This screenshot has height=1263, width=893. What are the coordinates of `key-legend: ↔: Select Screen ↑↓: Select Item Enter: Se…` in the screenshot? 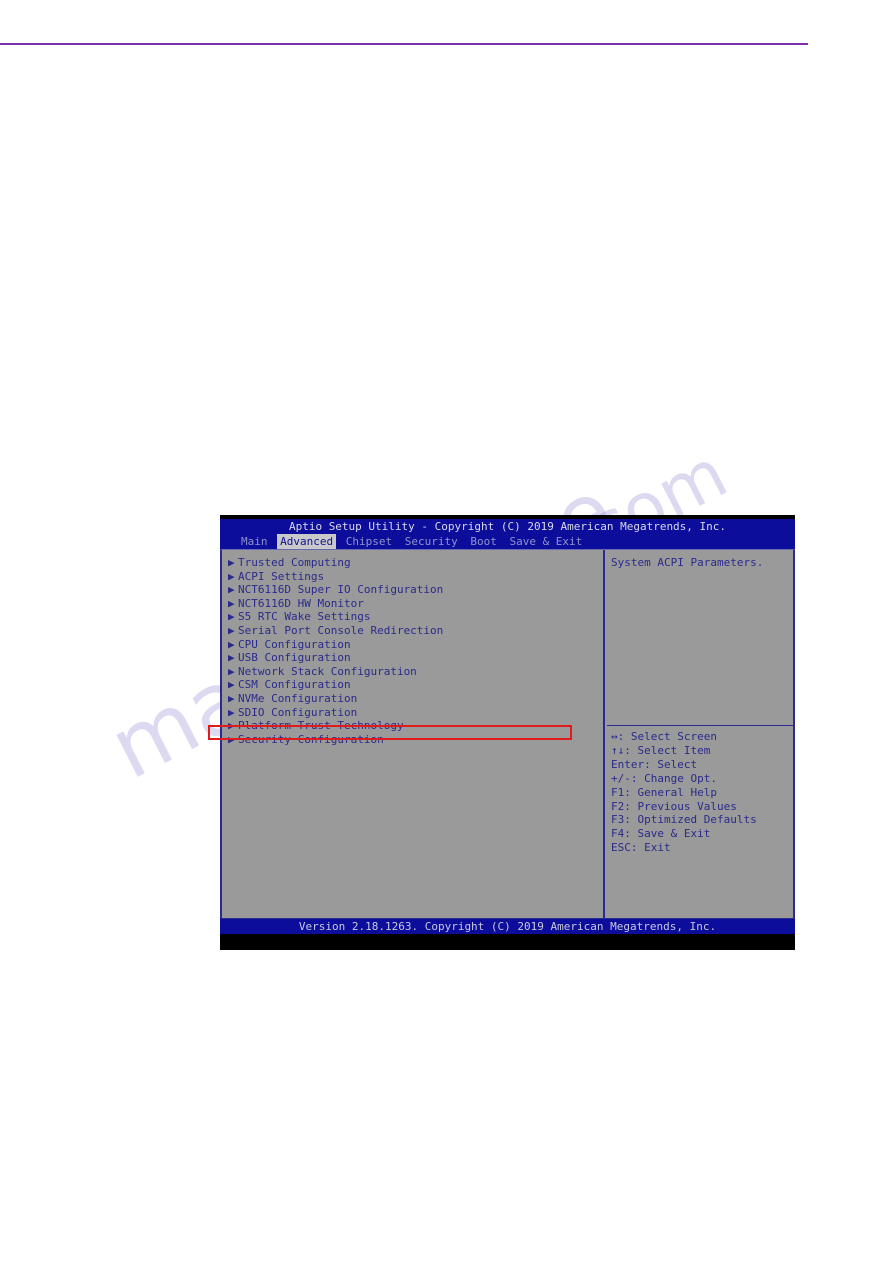 It's located at (699, 792).